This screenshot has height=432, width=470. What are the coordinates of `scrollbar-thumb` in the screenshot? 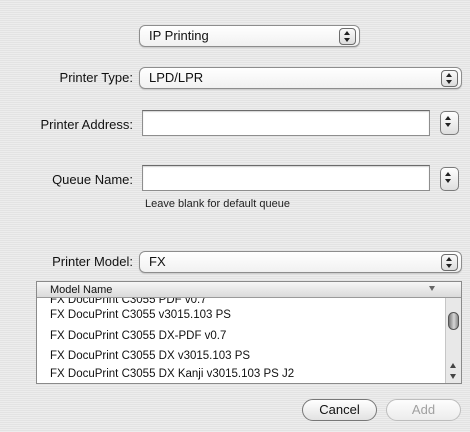 It's located at (453, 321).